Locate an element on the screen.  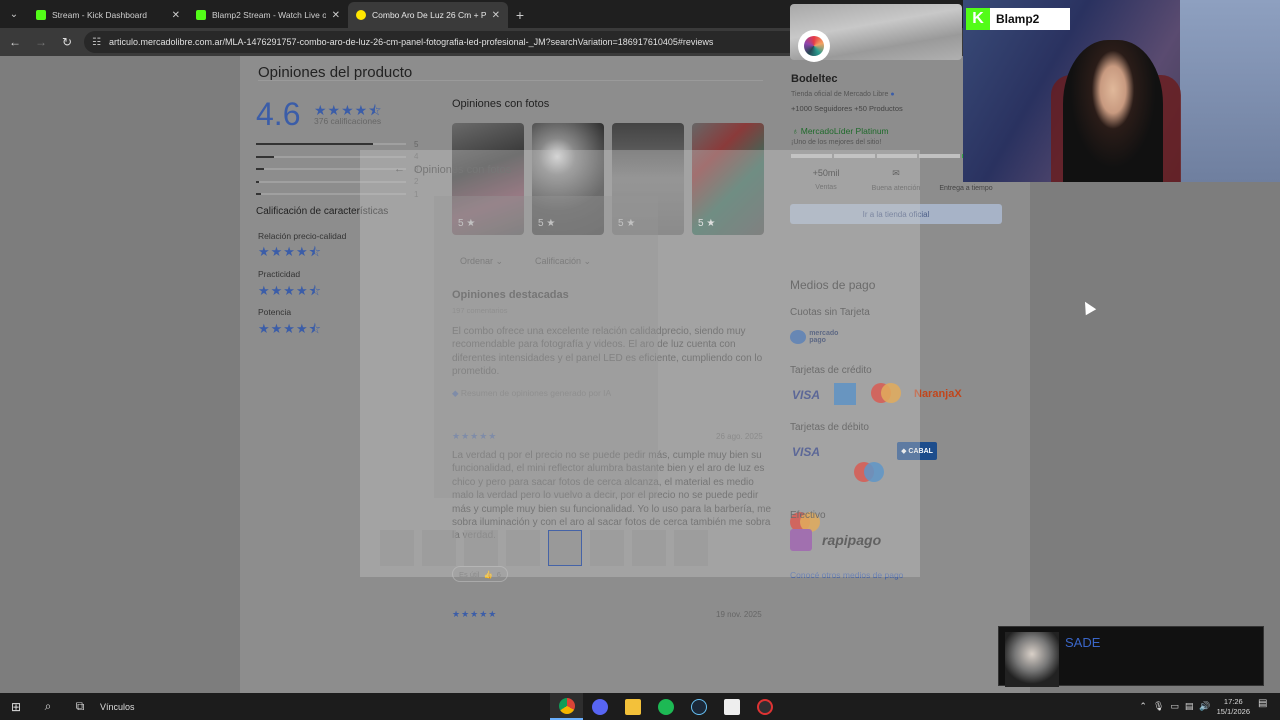
notification-icon: ▤ is located at coordinates (1266, 706).